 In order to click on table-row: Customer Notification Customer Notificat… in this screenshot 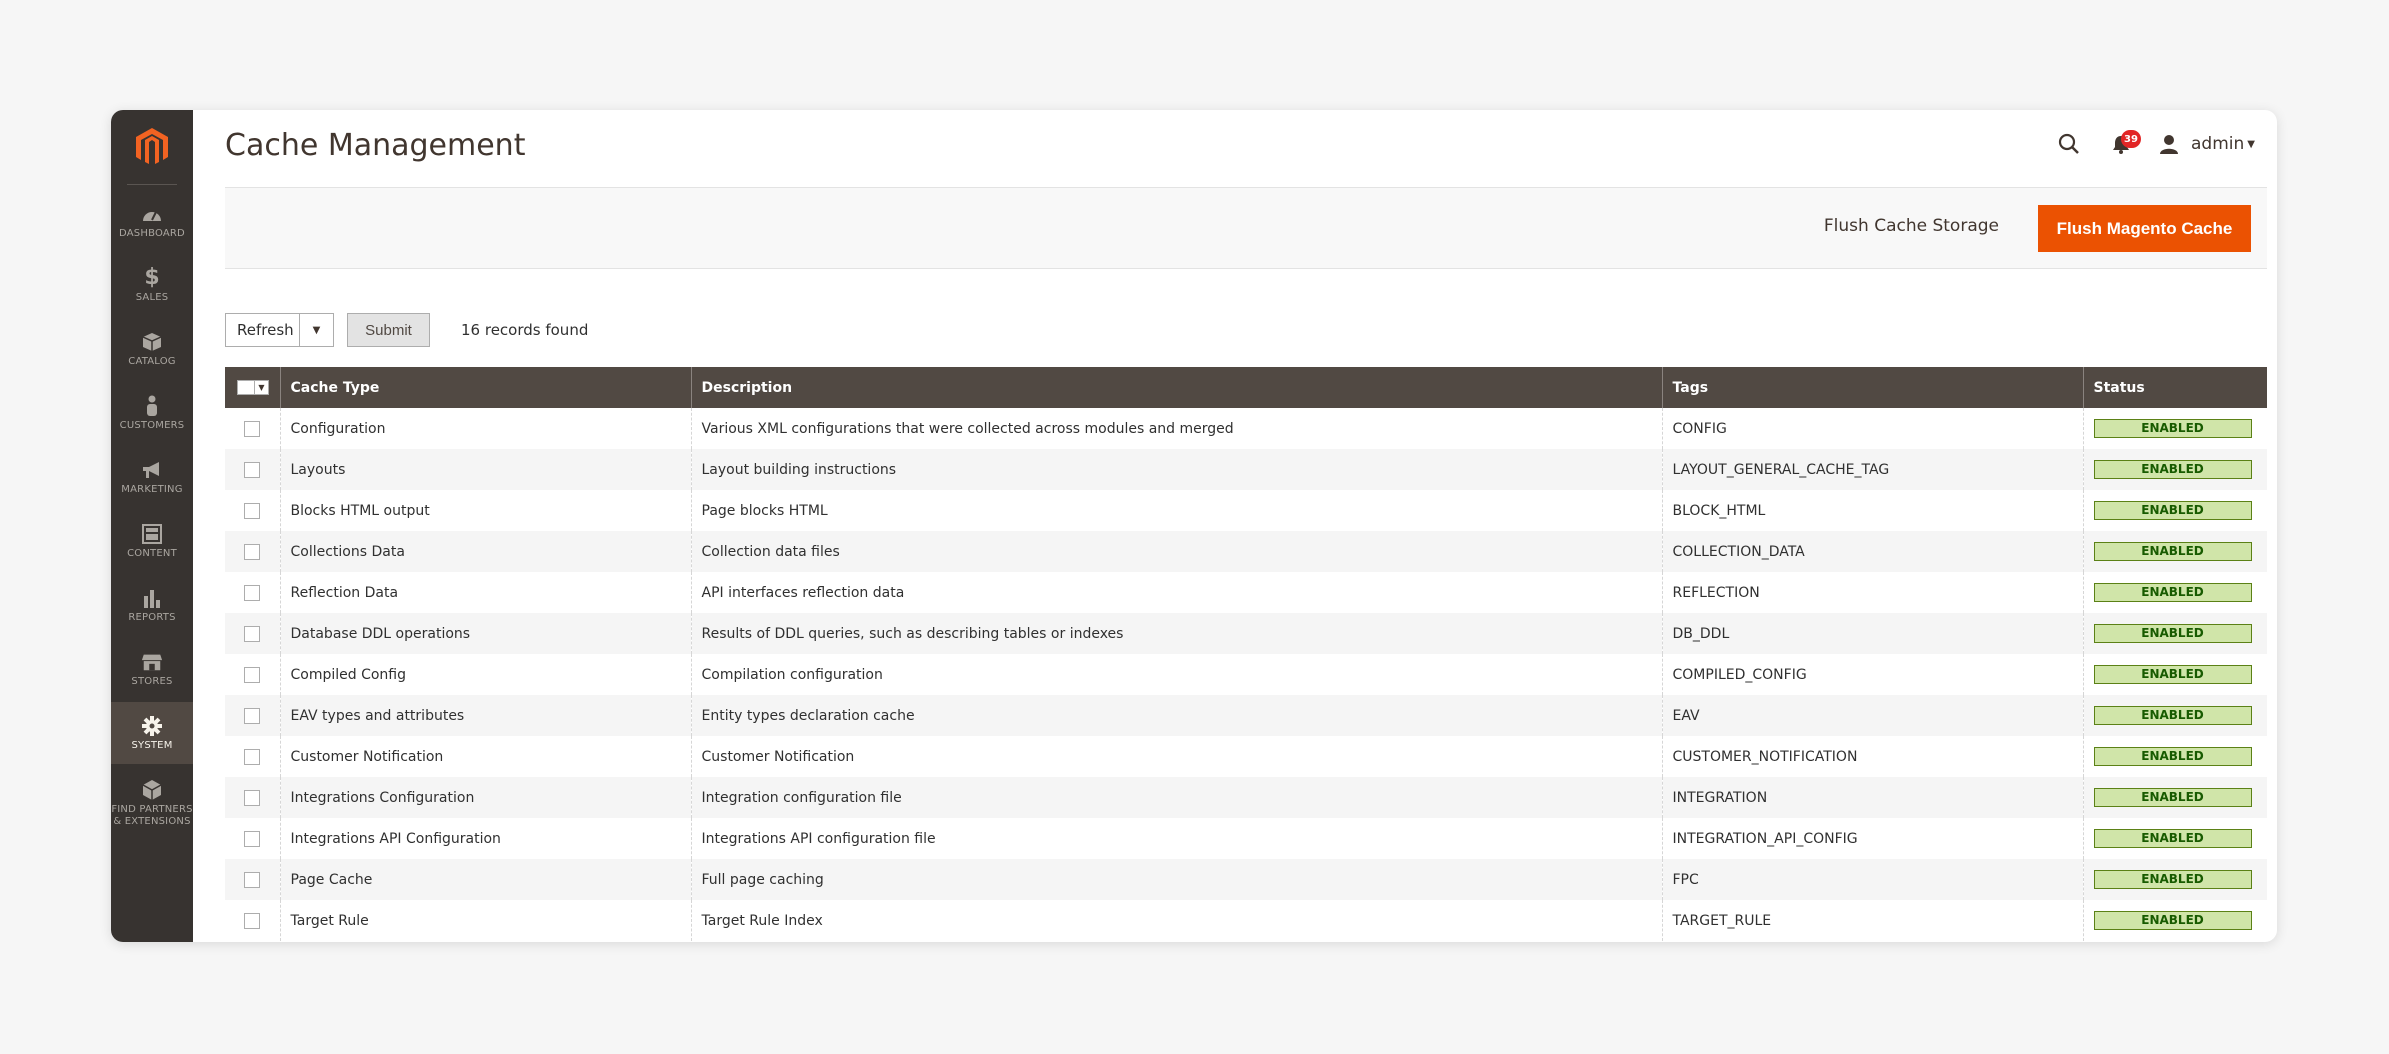, I will do `click(1246, 756)`.